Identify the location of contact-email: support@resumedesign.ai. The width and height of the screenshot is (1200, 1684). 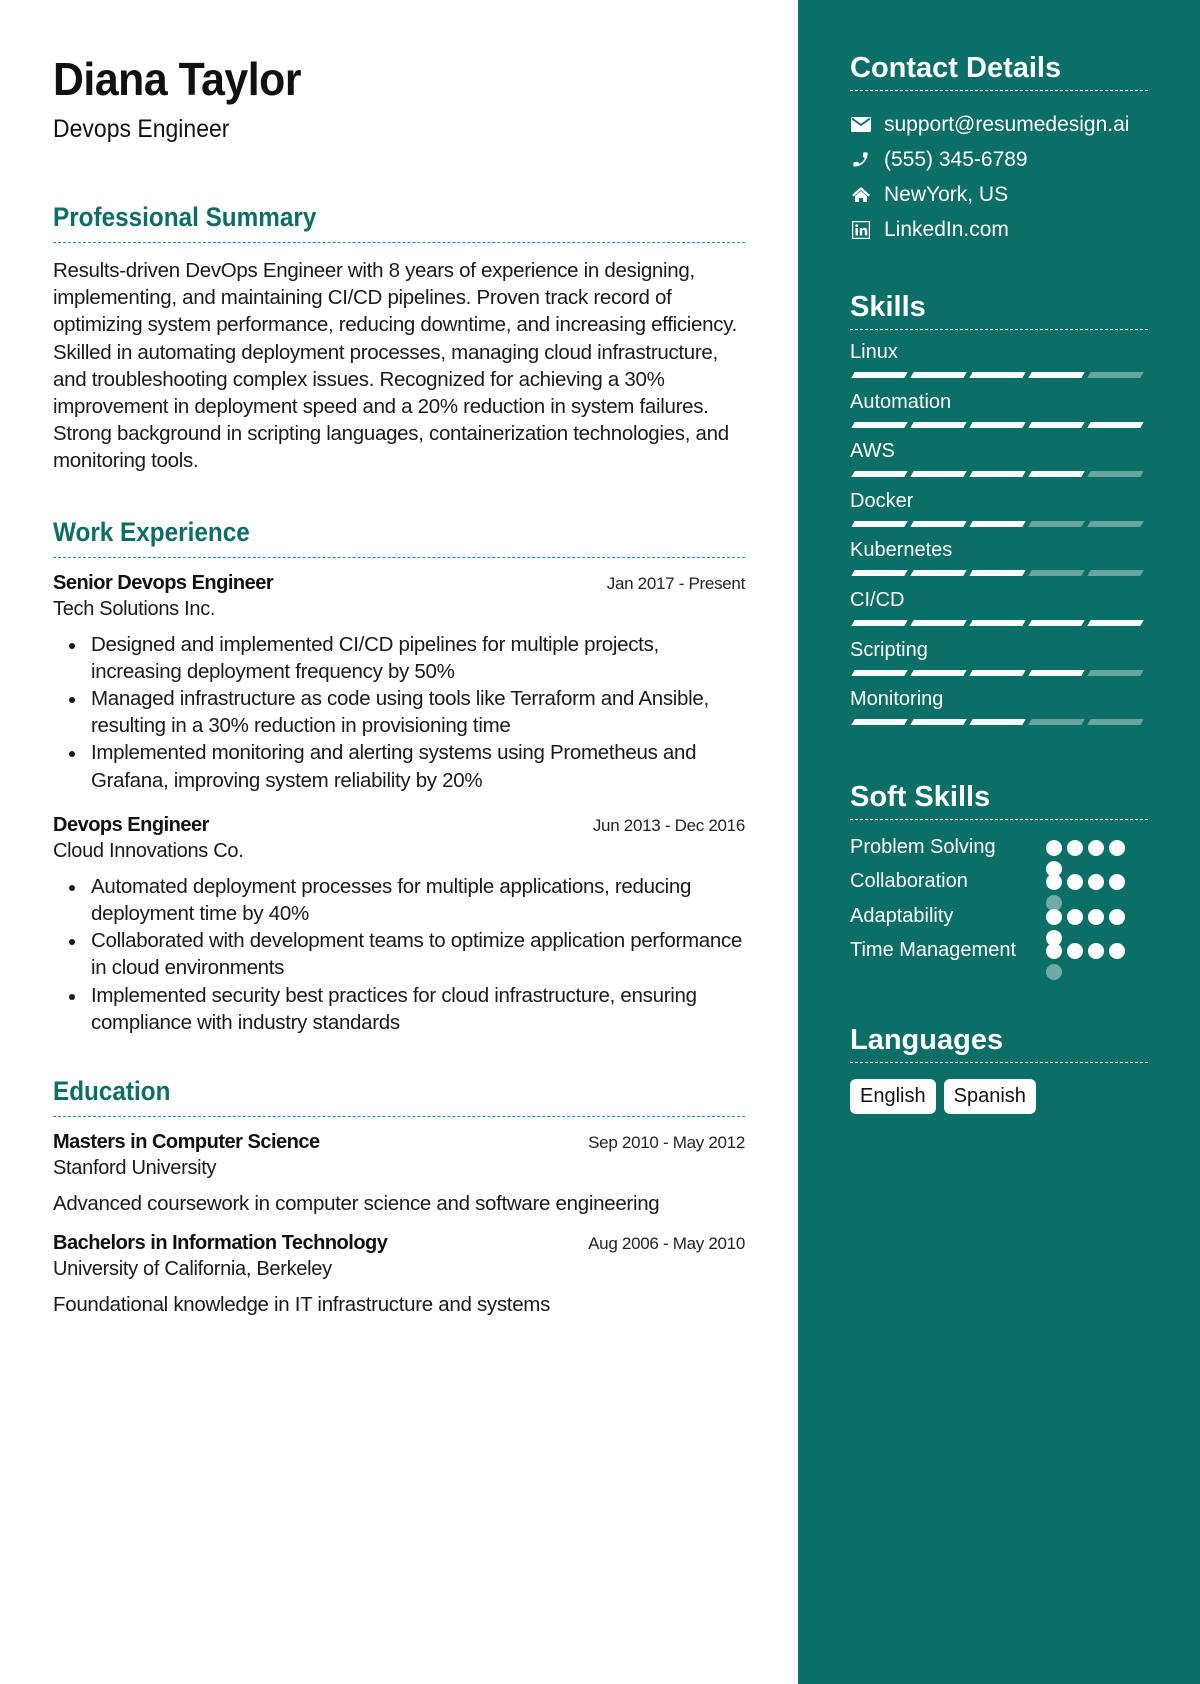
(999, 124).